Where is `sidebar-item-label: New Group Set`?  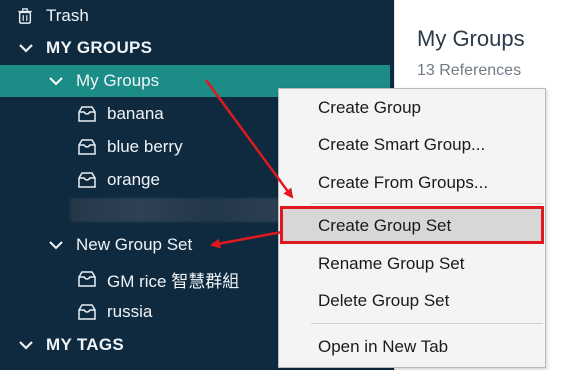
sidebar-item-label: New Group Set is located at coordinates (134, 244).